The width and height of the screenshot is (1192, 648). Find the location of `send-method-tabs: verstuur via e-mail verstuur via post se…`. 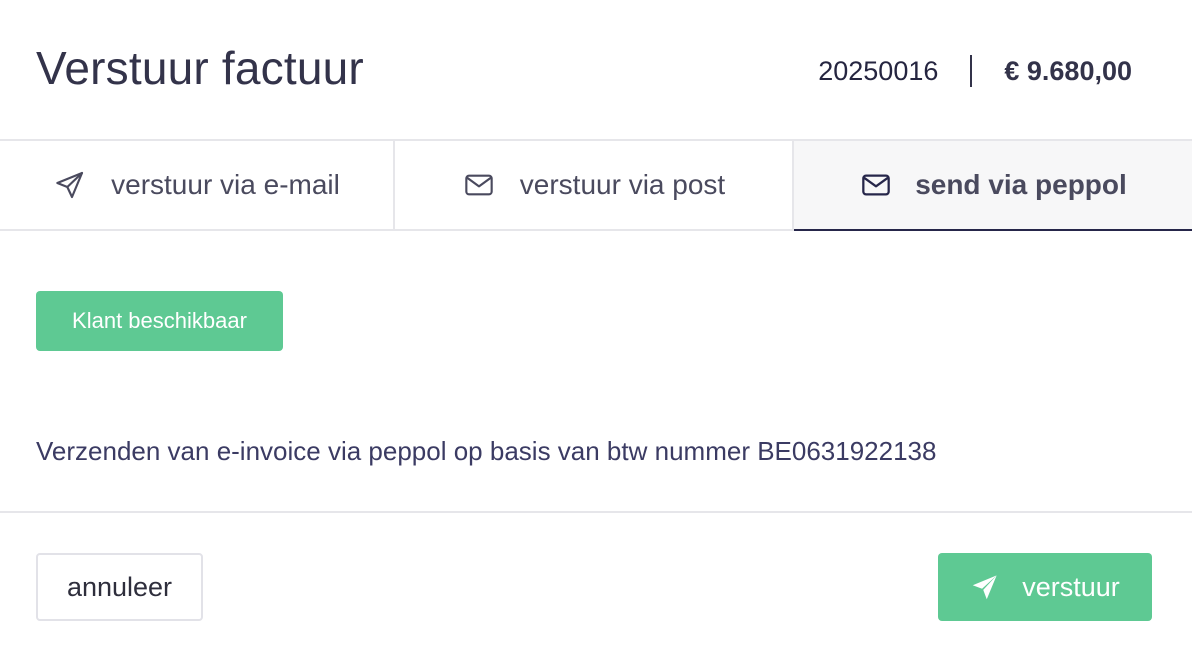

send-method-tabs: verstuur via e-mail verstuur via post se… is located at coordinates (596, 186).